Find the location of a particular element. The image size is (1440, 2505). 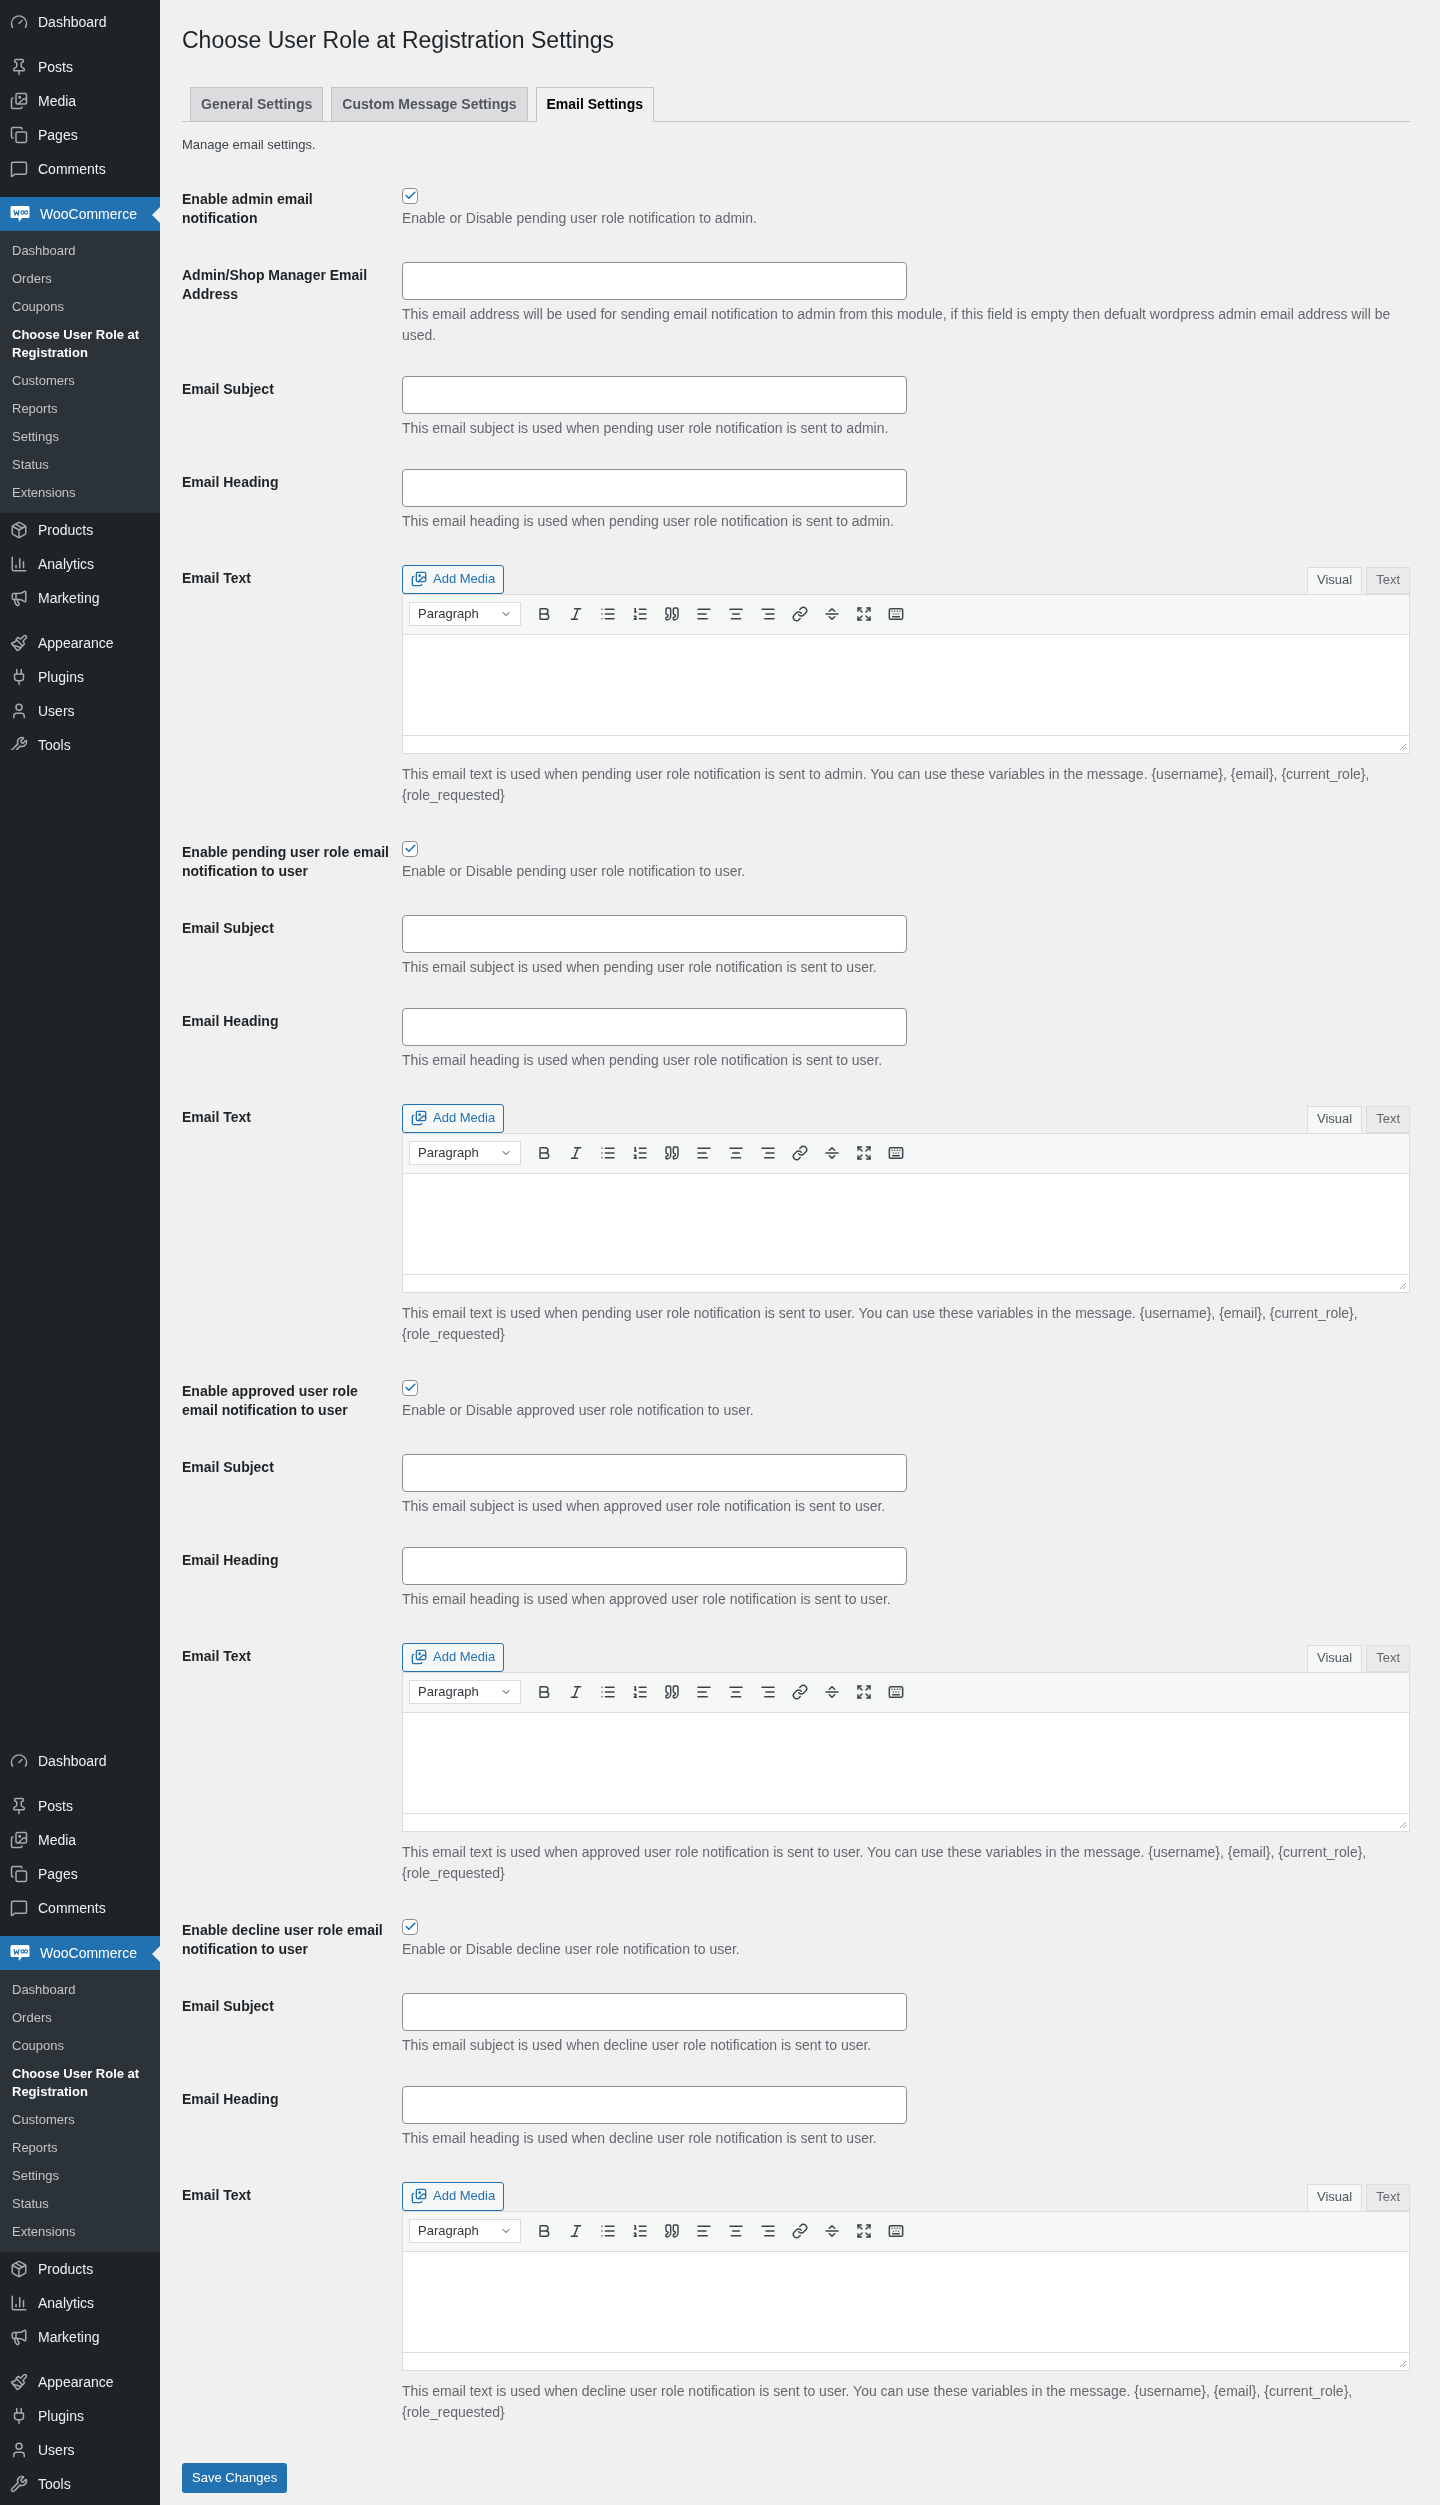

link-icon is located at coordinates (800, 1692).